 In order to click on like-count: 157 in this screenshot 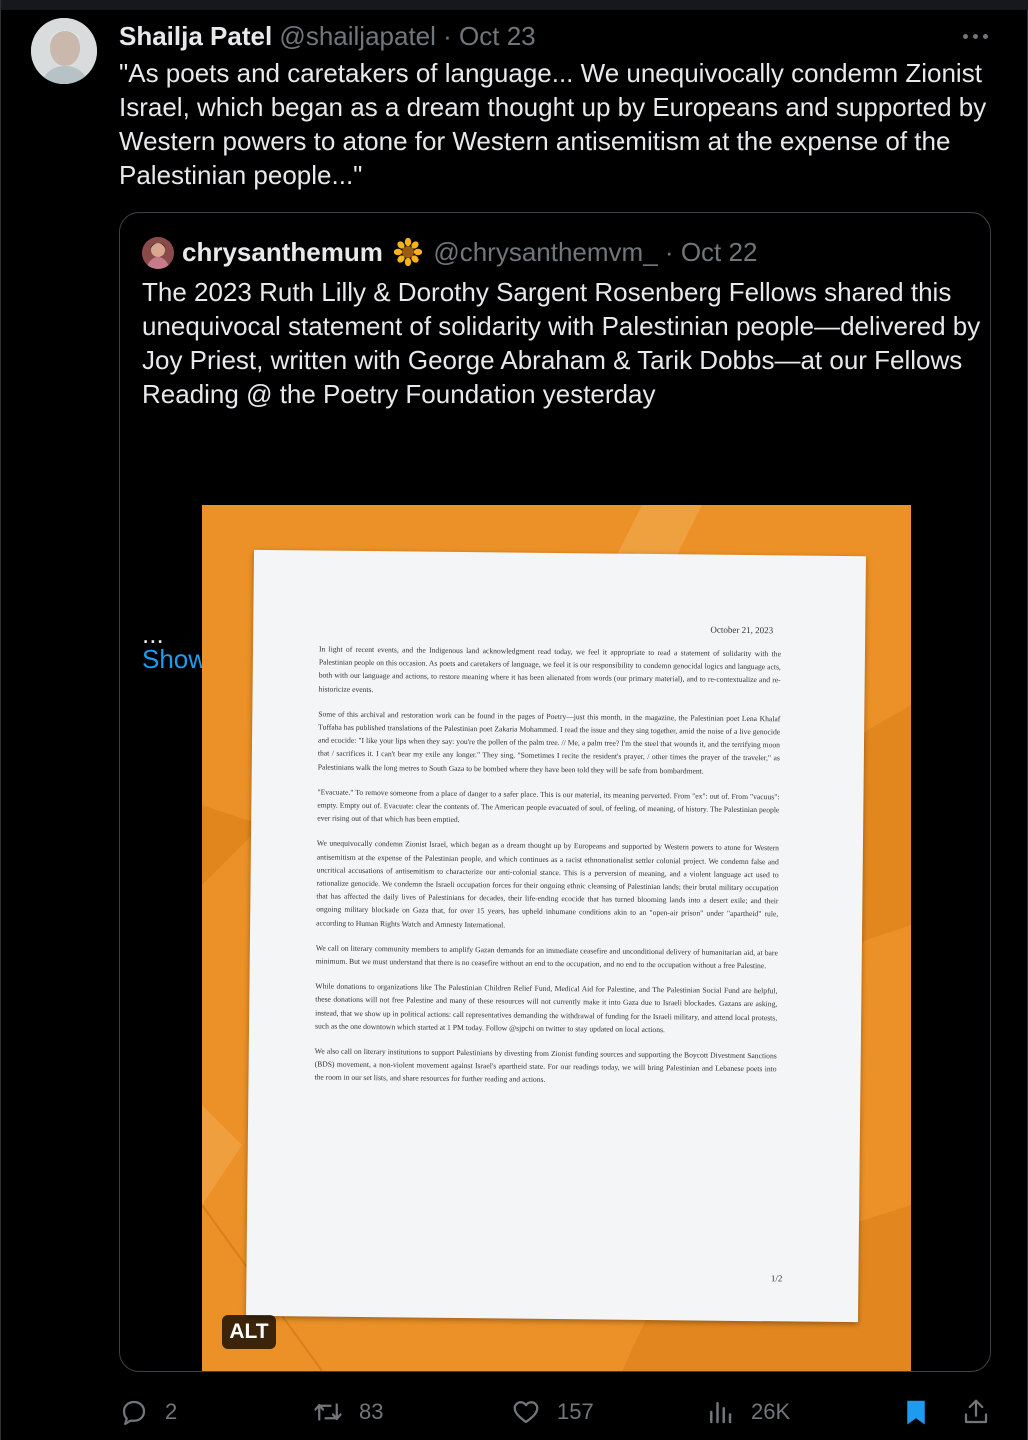, I will do `click(575, 1411)`.